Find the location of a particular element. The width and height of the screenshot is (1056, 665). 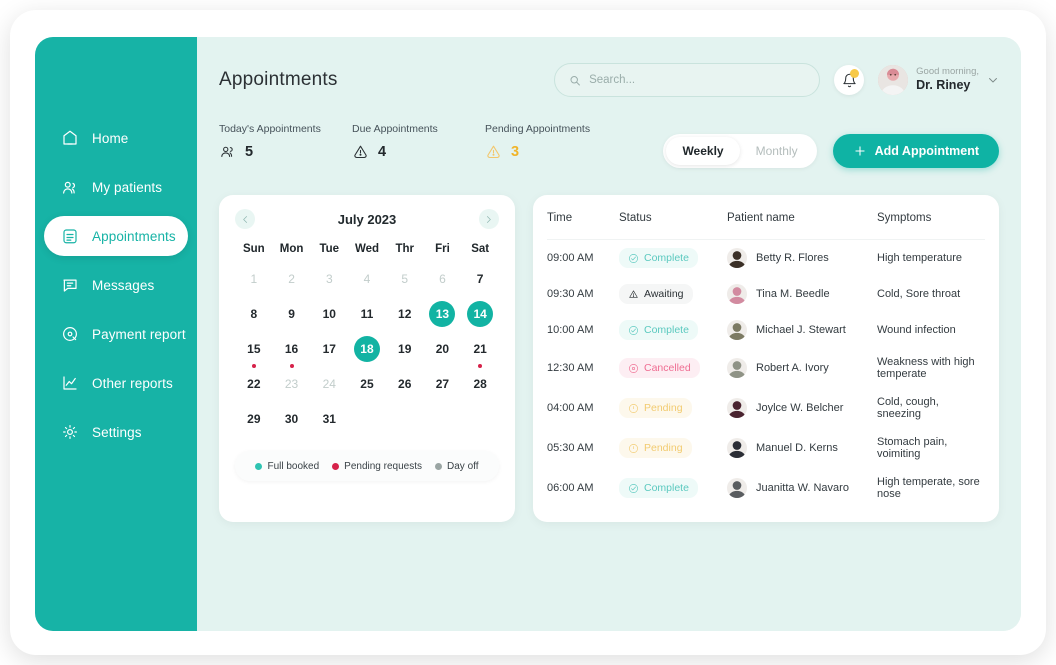

calendar-day-number: 11 is located at coordinates (367, 314).